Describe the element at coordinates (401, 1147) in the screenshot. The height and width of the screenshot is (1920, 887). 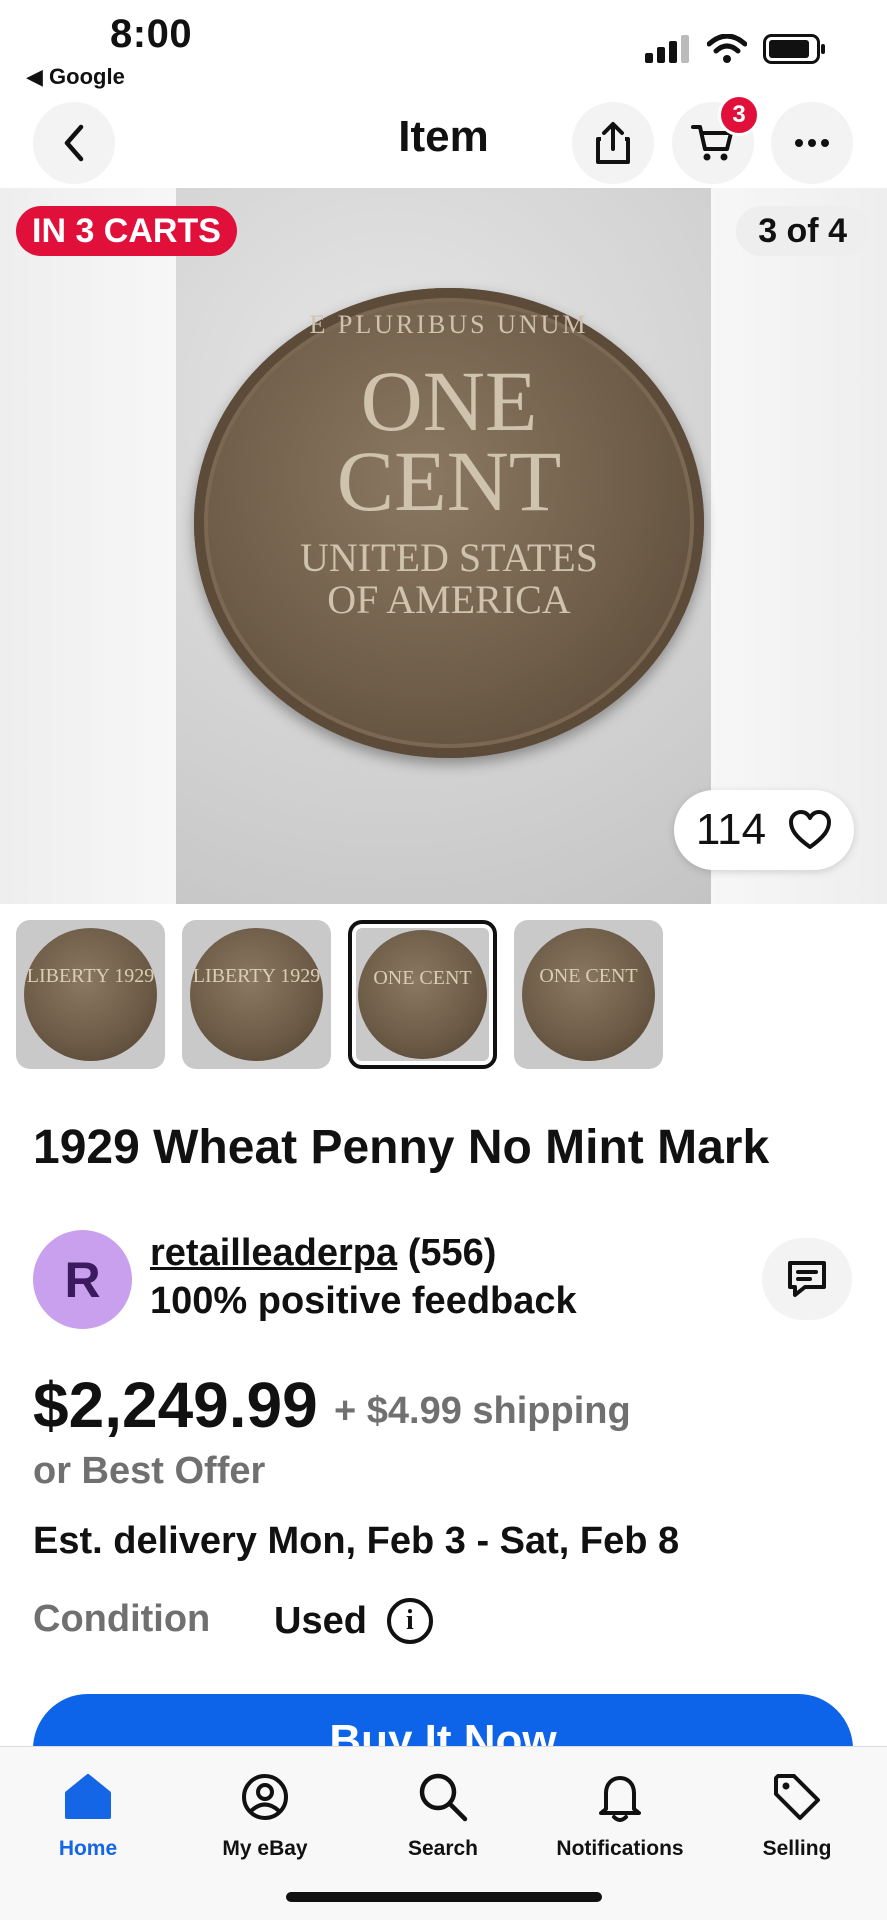
I see `item-title: 1929 Wheat Penny No Mint Mark` at that location.